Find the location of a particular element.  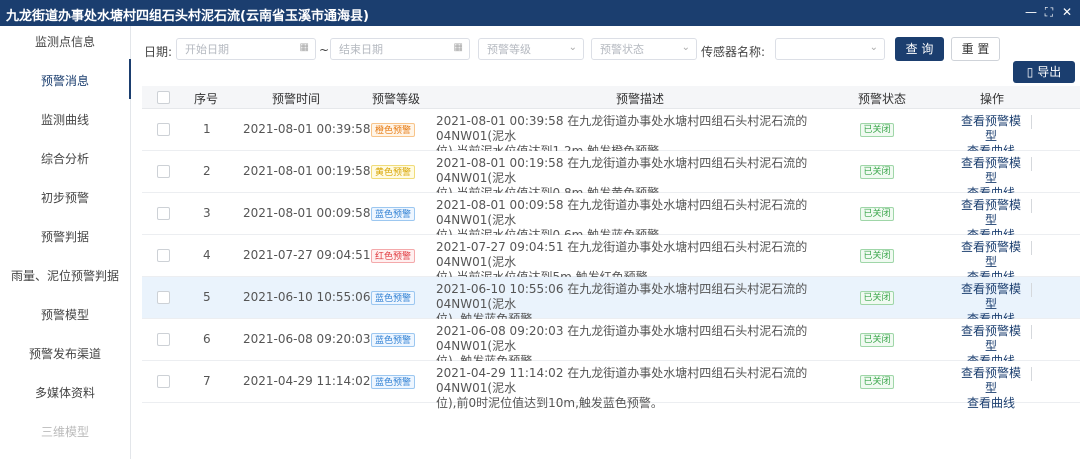

start-date-input is located at coordinates (246, 49).